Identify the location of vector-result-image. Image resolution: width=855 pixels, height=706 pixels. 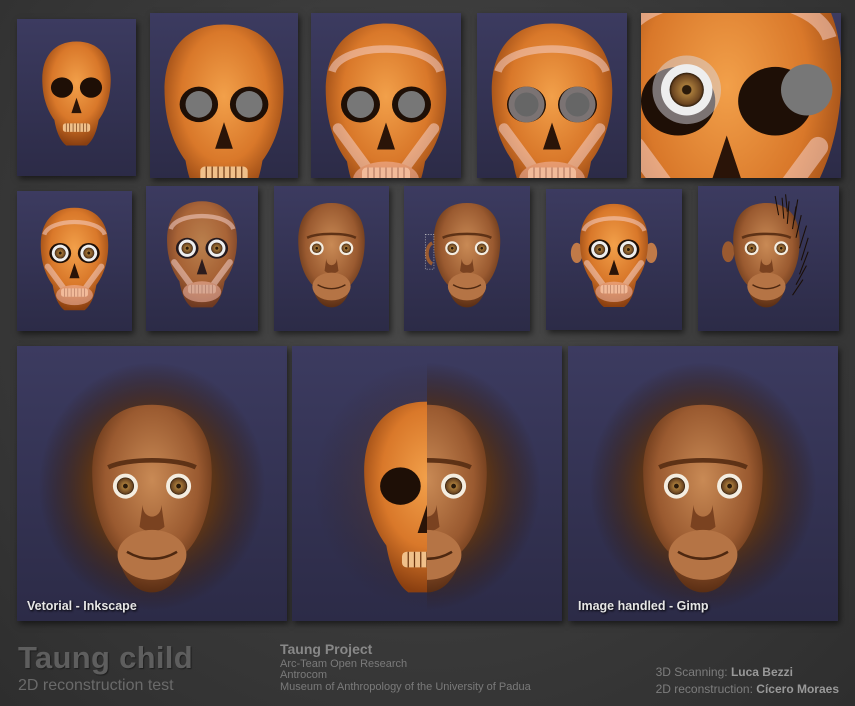
(152, 486).